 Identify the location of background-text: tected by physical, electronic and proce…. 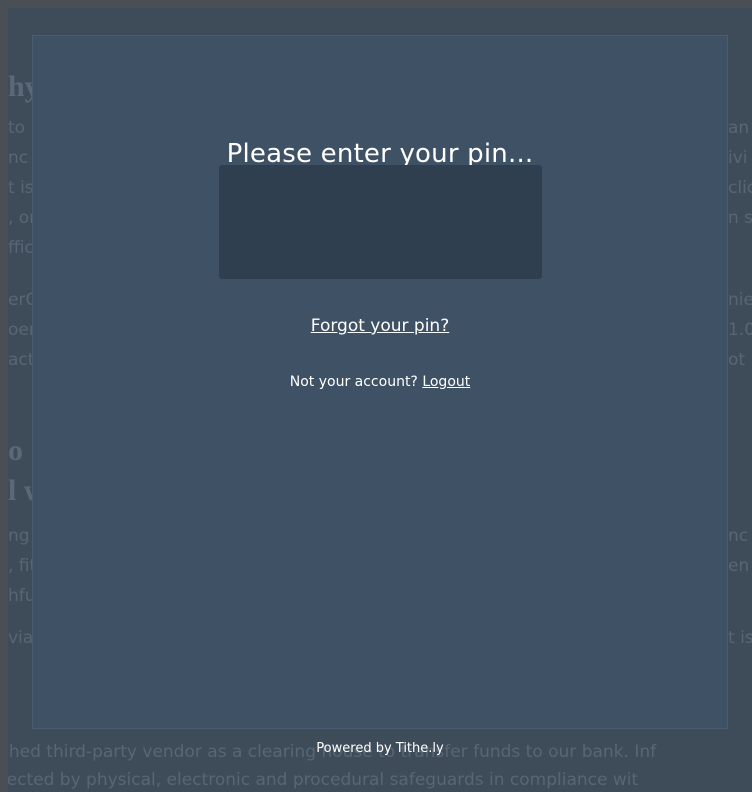
(323, 780).